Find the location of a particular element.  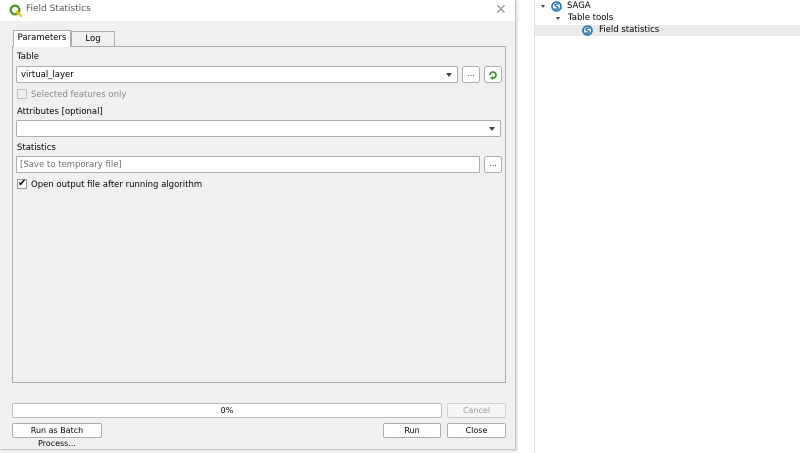

attributes-label: Attributes [optional] is located at coordinates (60, 112).